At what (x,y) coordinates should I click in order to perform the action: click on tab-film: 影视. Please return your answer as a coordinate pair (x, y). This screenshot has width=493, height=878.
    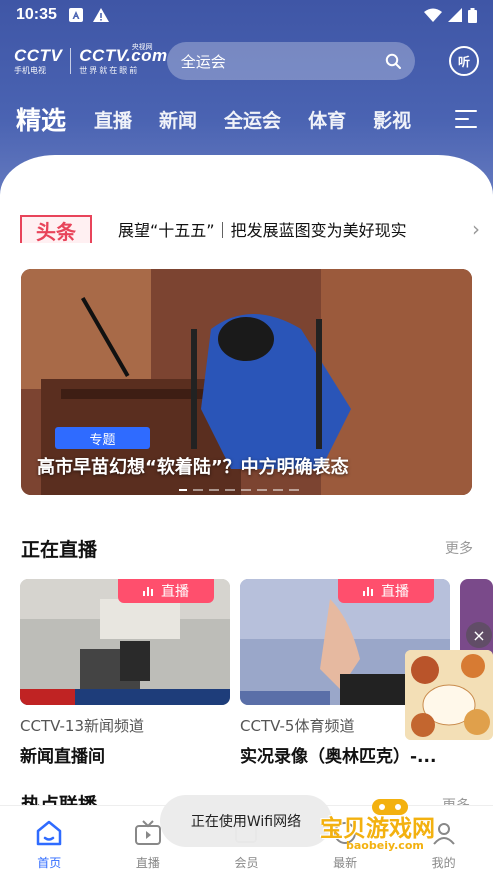
    Looking at the image, I should click on (392, 119).